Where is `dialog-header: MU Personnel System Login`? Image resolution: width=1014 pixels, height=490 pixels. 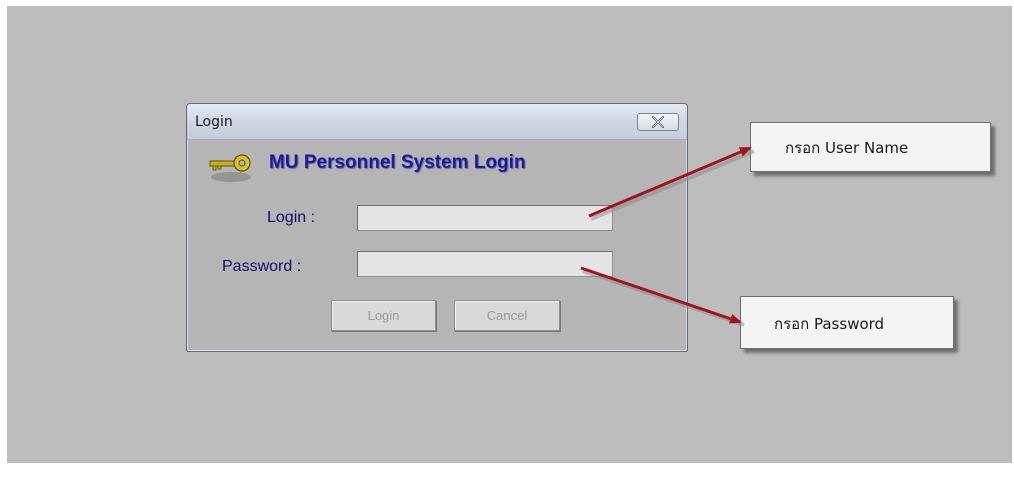 dialog-header: MU Personnel System Login is located at coordinates (427, 164).